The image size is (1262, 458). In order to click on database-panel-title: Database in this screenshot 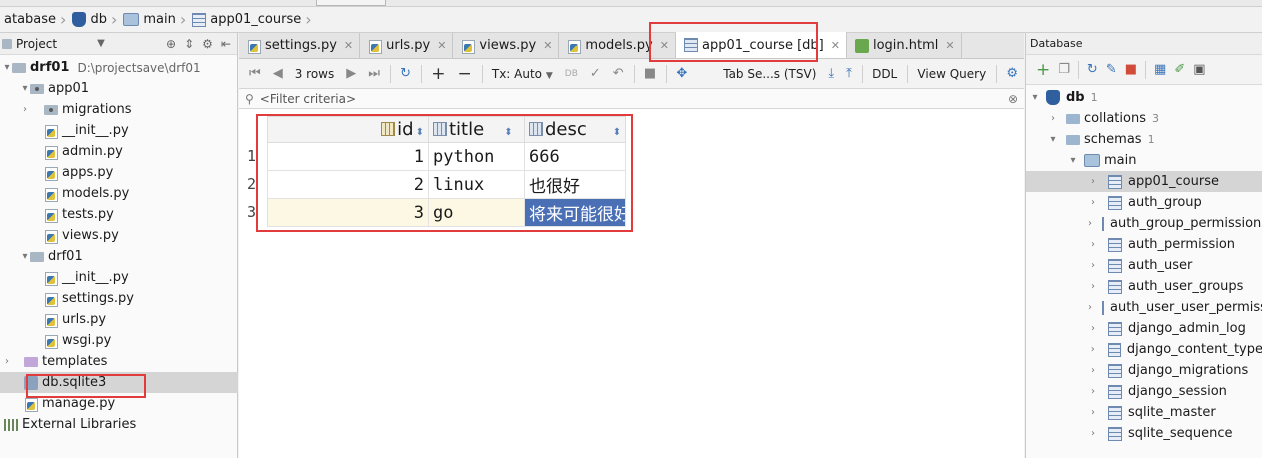, I will do `click(1056, 43)`.